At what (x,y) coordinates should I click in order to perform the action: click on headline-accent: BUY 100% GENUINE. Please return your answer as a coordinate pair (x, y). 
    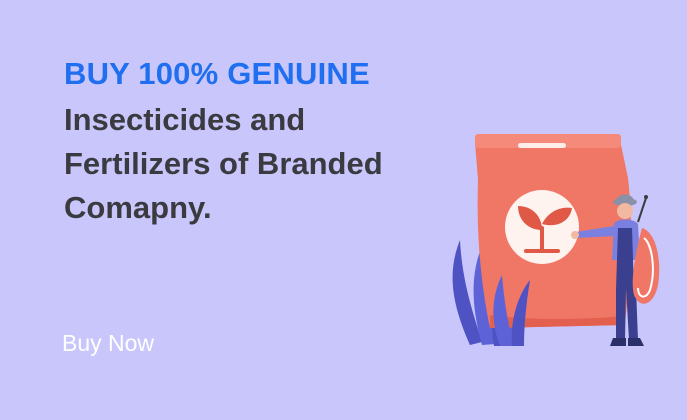
    Looking at the image, I should click on (217, 73).